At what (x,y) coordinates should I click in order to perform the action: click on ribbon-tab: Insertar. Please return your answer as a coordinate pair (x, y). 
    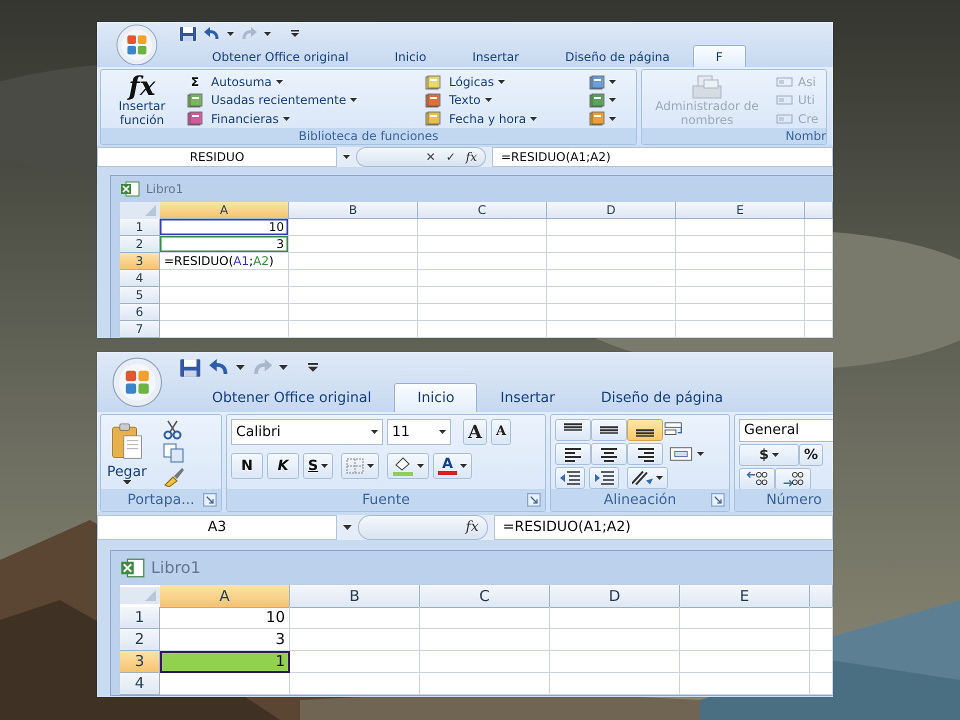
    Looking at the image, I should click on (495, 56).